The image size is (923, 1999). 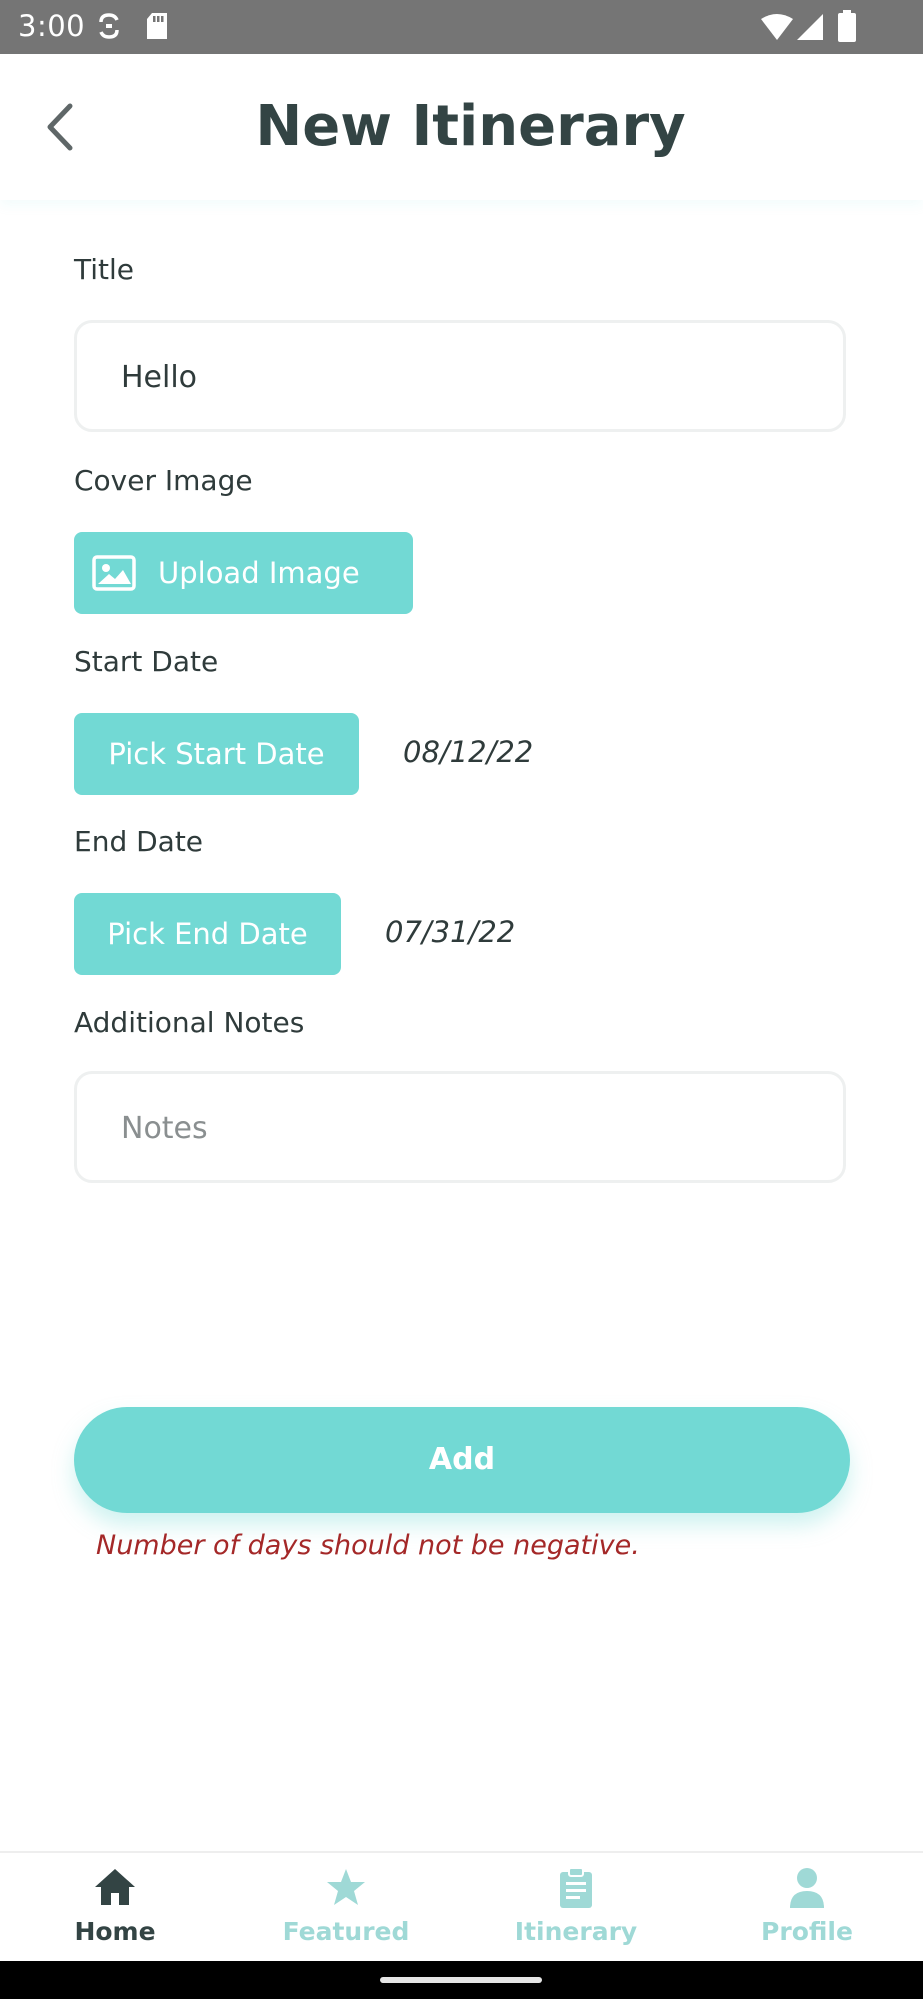 What do you see at coordinates (346, 1931) in the screenshot?
I see `nav-label-featured: Featured` at bounding box center [346, 1931].